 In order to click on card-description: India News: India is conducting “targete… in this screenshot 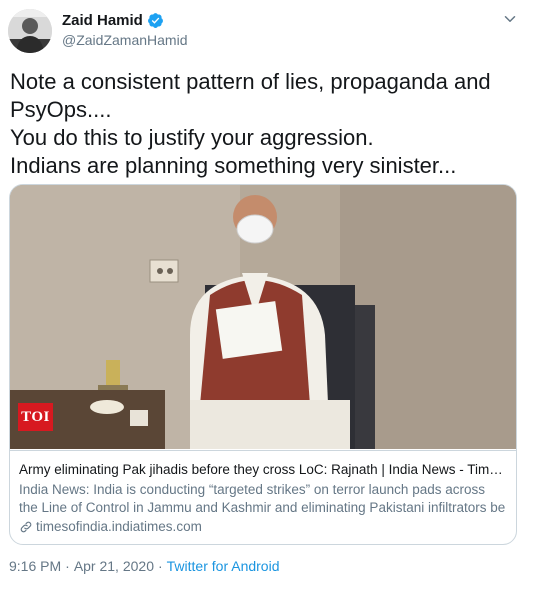, I will do `click(262, 498)`.